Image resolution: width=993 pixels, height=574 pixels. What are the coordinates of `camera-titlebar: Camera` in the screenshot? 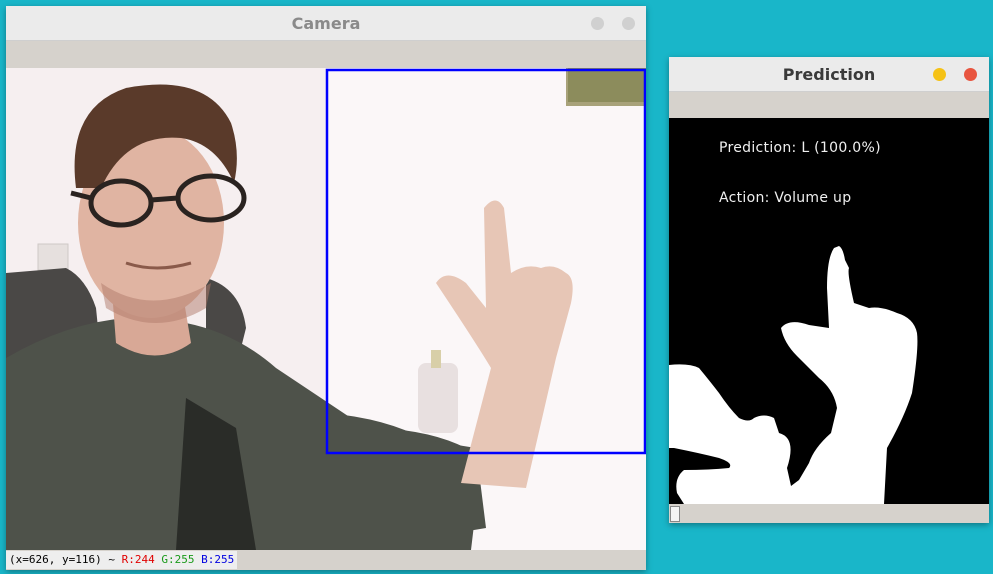 It's located at (326, 23).